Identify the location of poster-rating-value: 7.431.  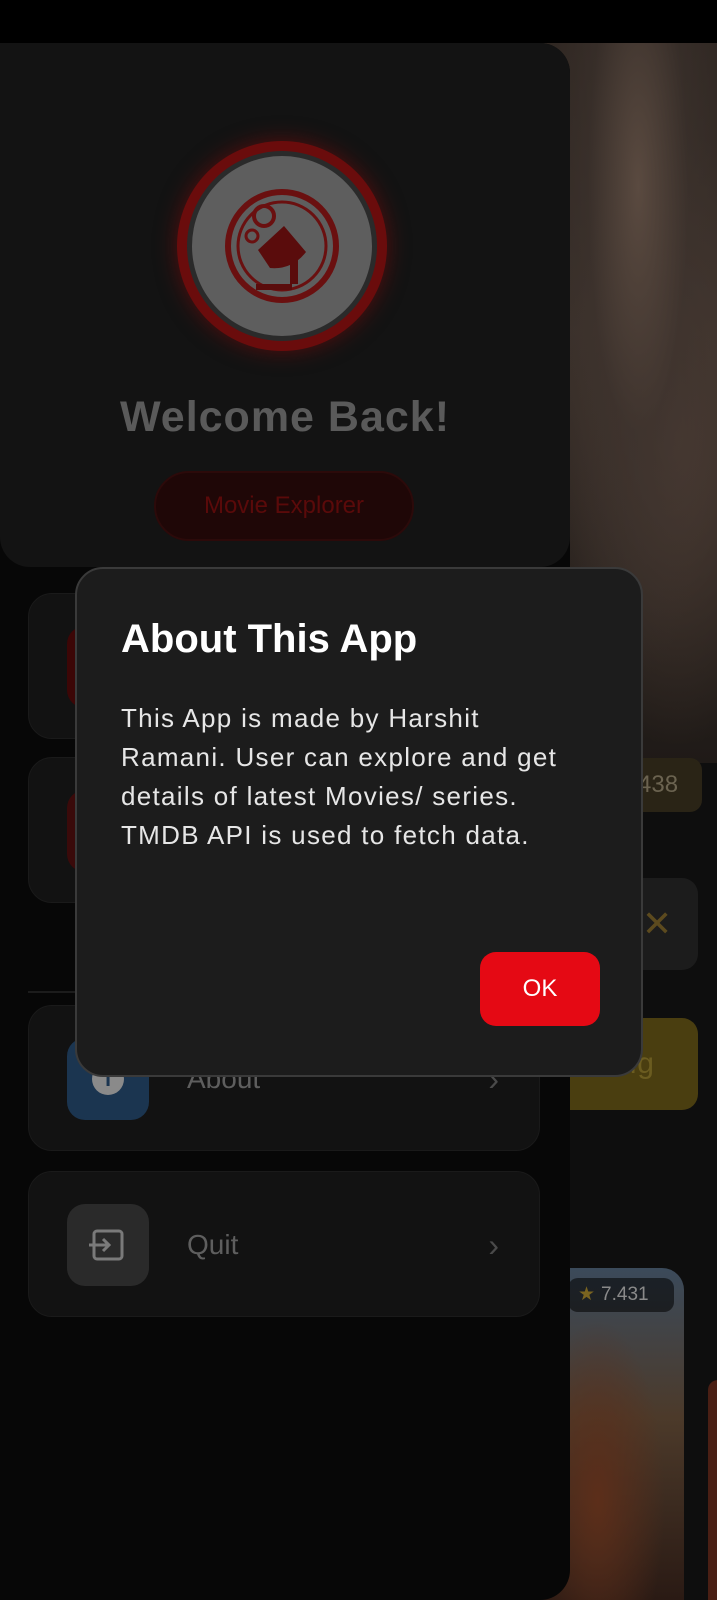
(625, 1294).